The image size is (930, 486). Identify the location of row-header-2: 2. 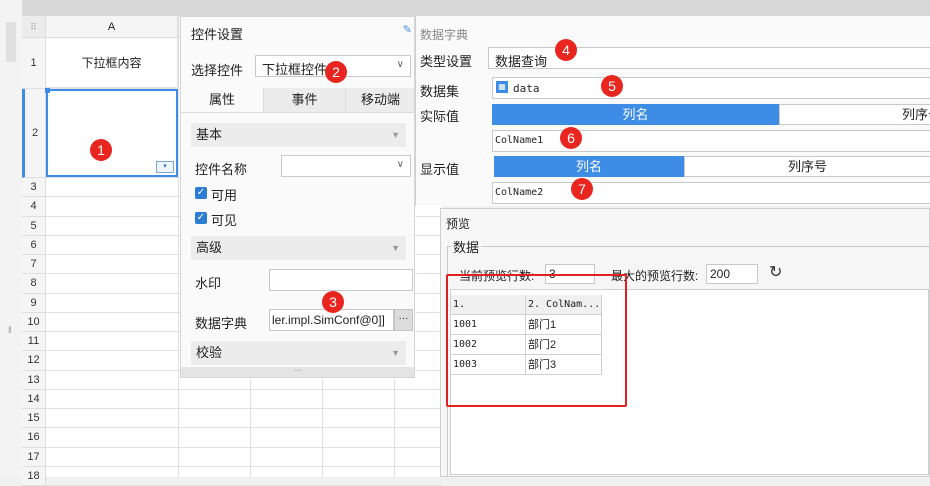
(34, 133).